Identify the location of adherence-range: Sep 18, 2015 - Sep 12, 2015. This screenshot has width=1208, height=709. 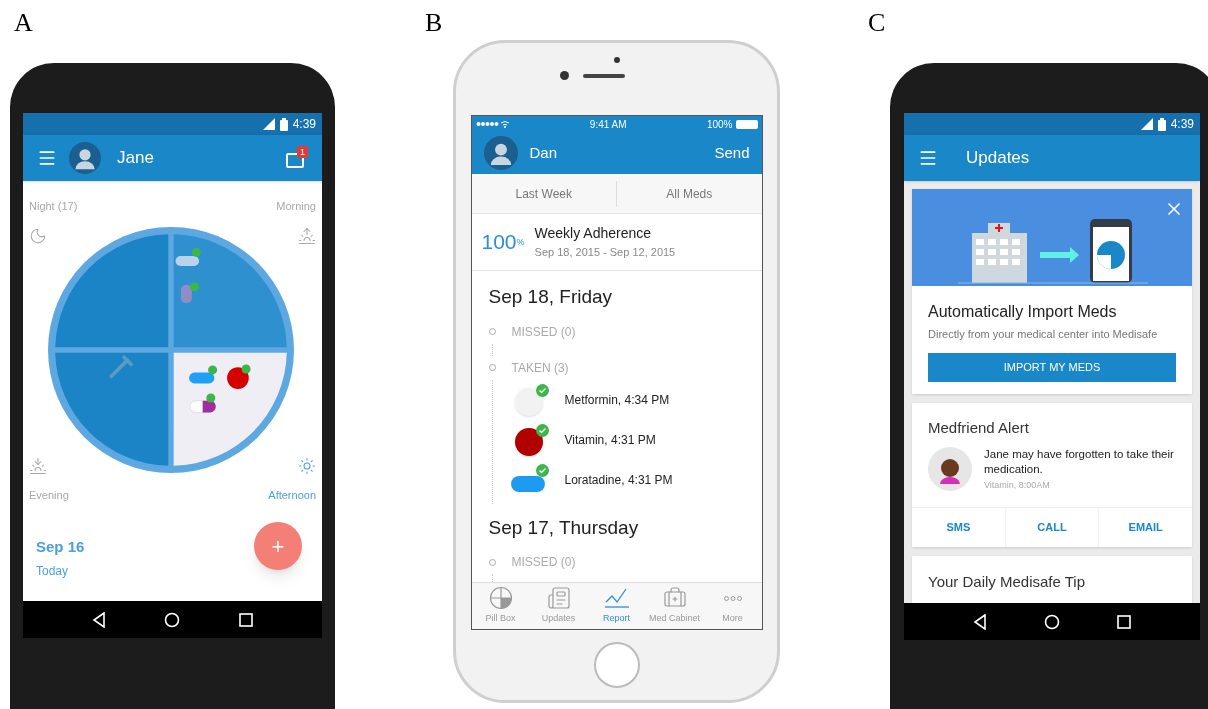
(605, 253).